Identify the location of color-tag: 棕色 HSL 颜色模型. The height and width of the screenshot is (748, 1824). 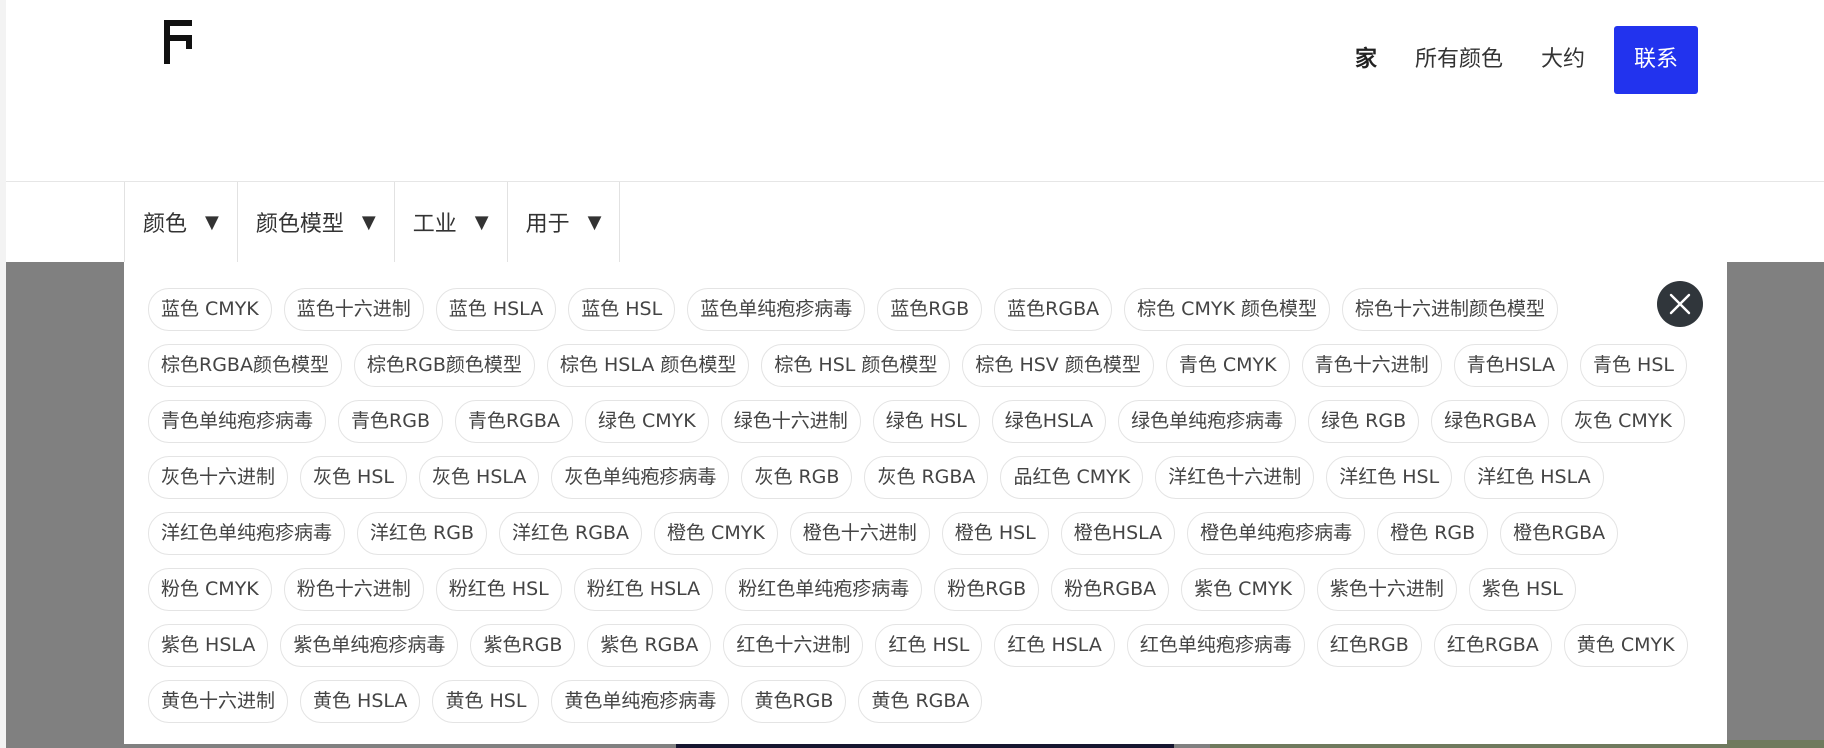
(856, 365).